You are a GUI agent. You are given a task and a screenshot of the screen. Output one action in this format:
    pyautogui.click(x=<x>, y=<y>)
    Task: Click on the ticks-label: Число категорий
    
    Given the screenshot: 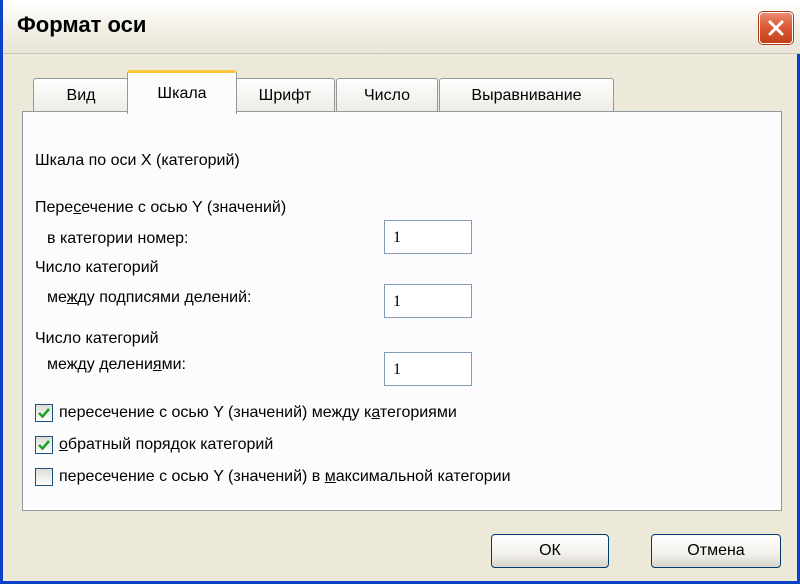 What is the action you would take?
    pyautogui.click(x=97, y=338)
    